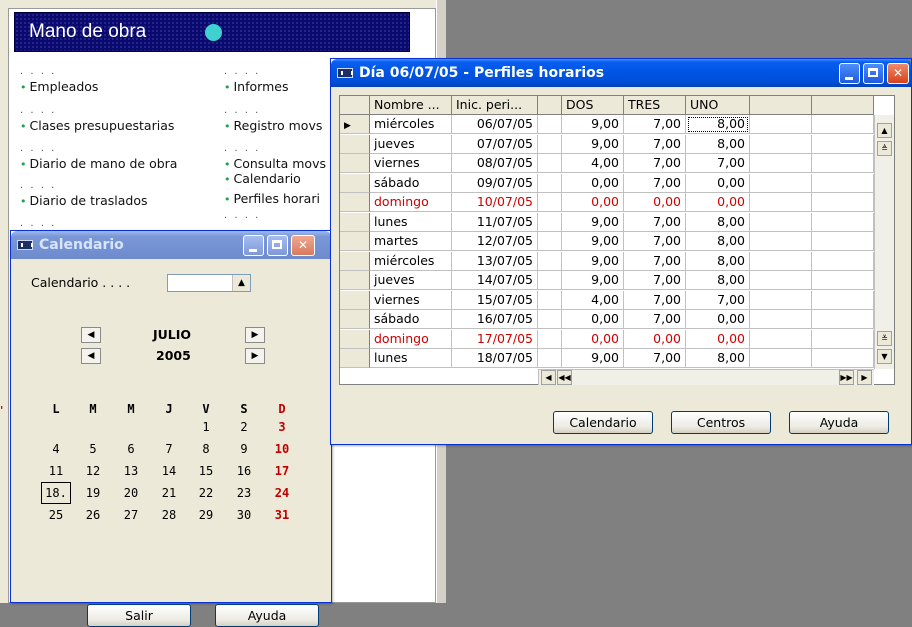  I want to click on scroll-page-up-button: ≜, so click(884, 148).